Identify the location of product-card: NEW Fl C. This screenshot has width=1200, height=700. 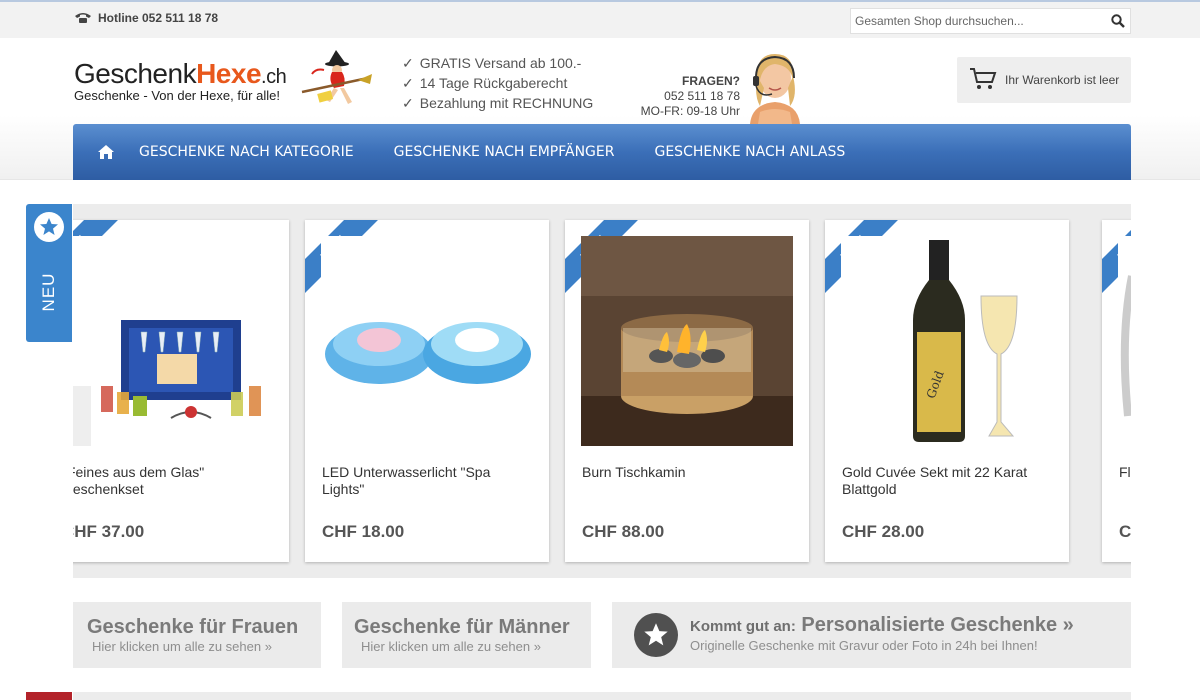
(1116, 391).